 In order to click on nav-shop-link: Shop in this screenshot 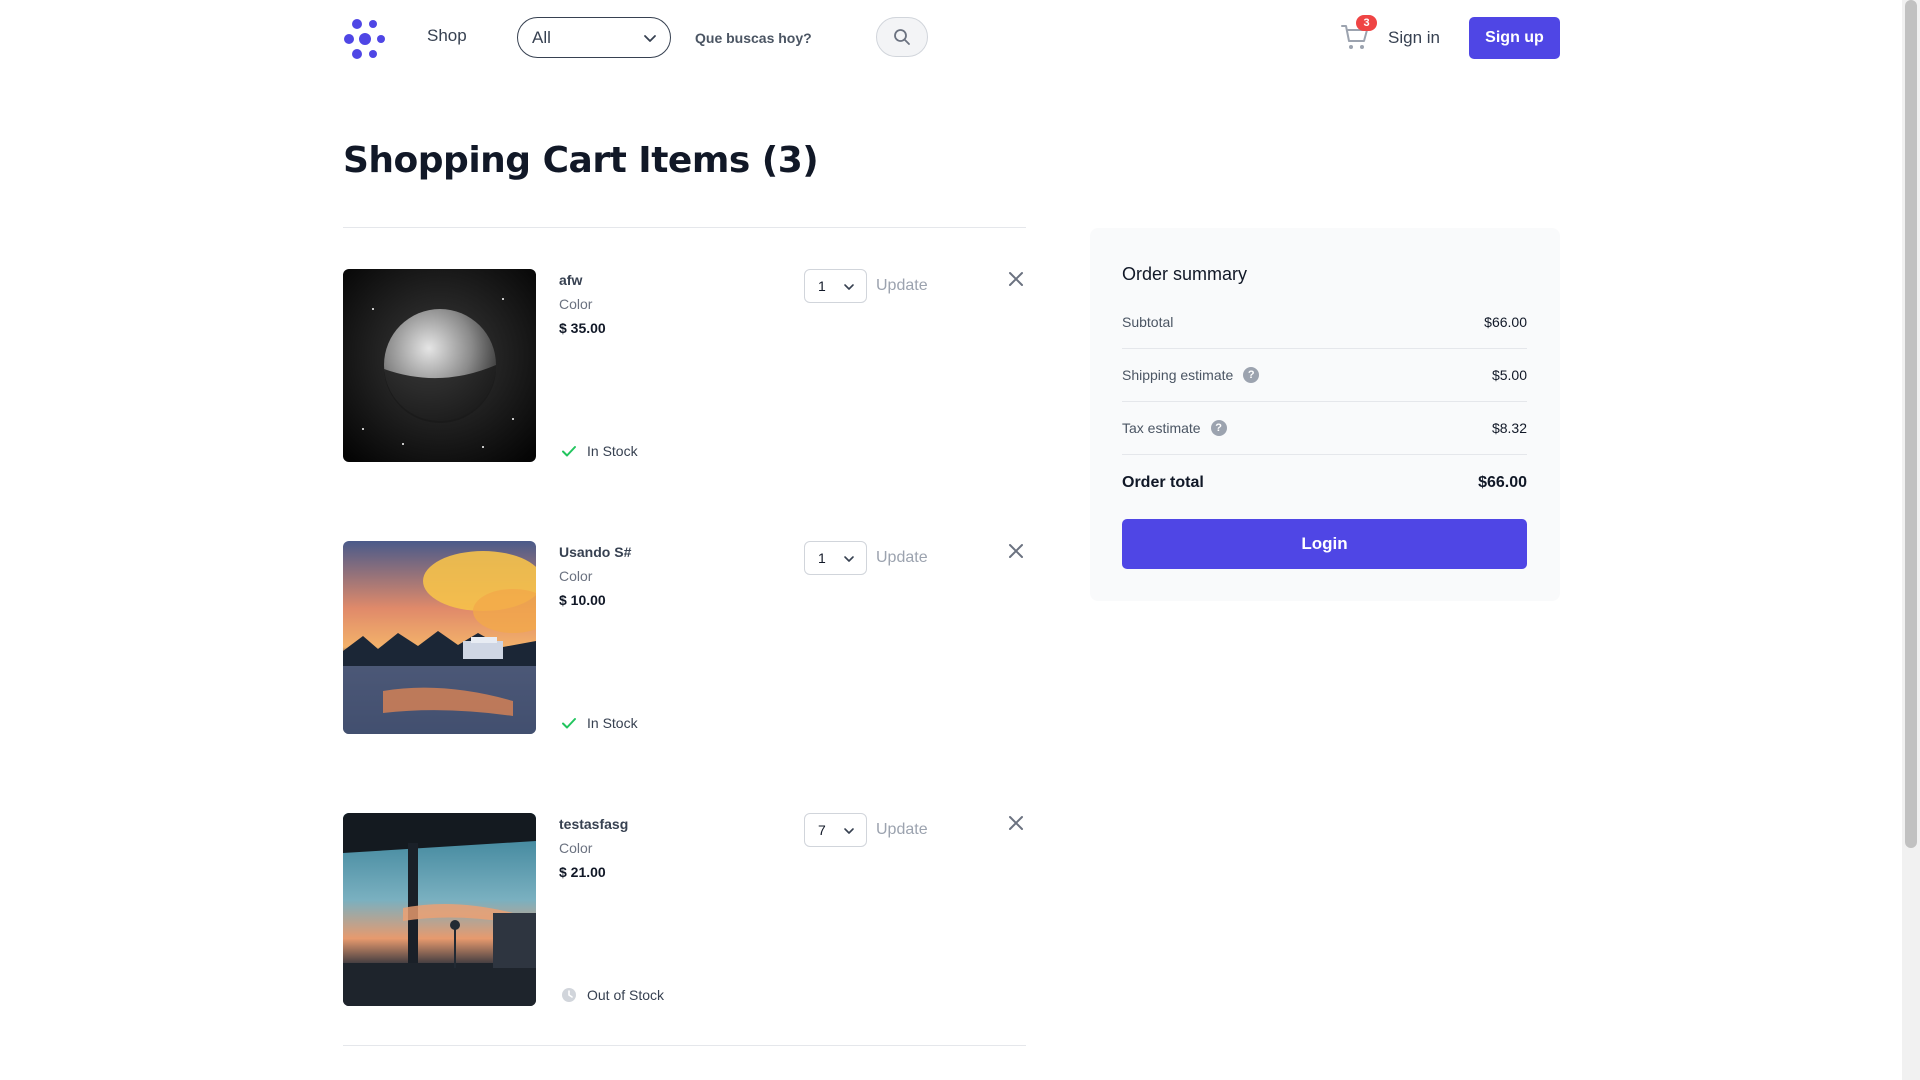, I will do `click(447, 36)`.